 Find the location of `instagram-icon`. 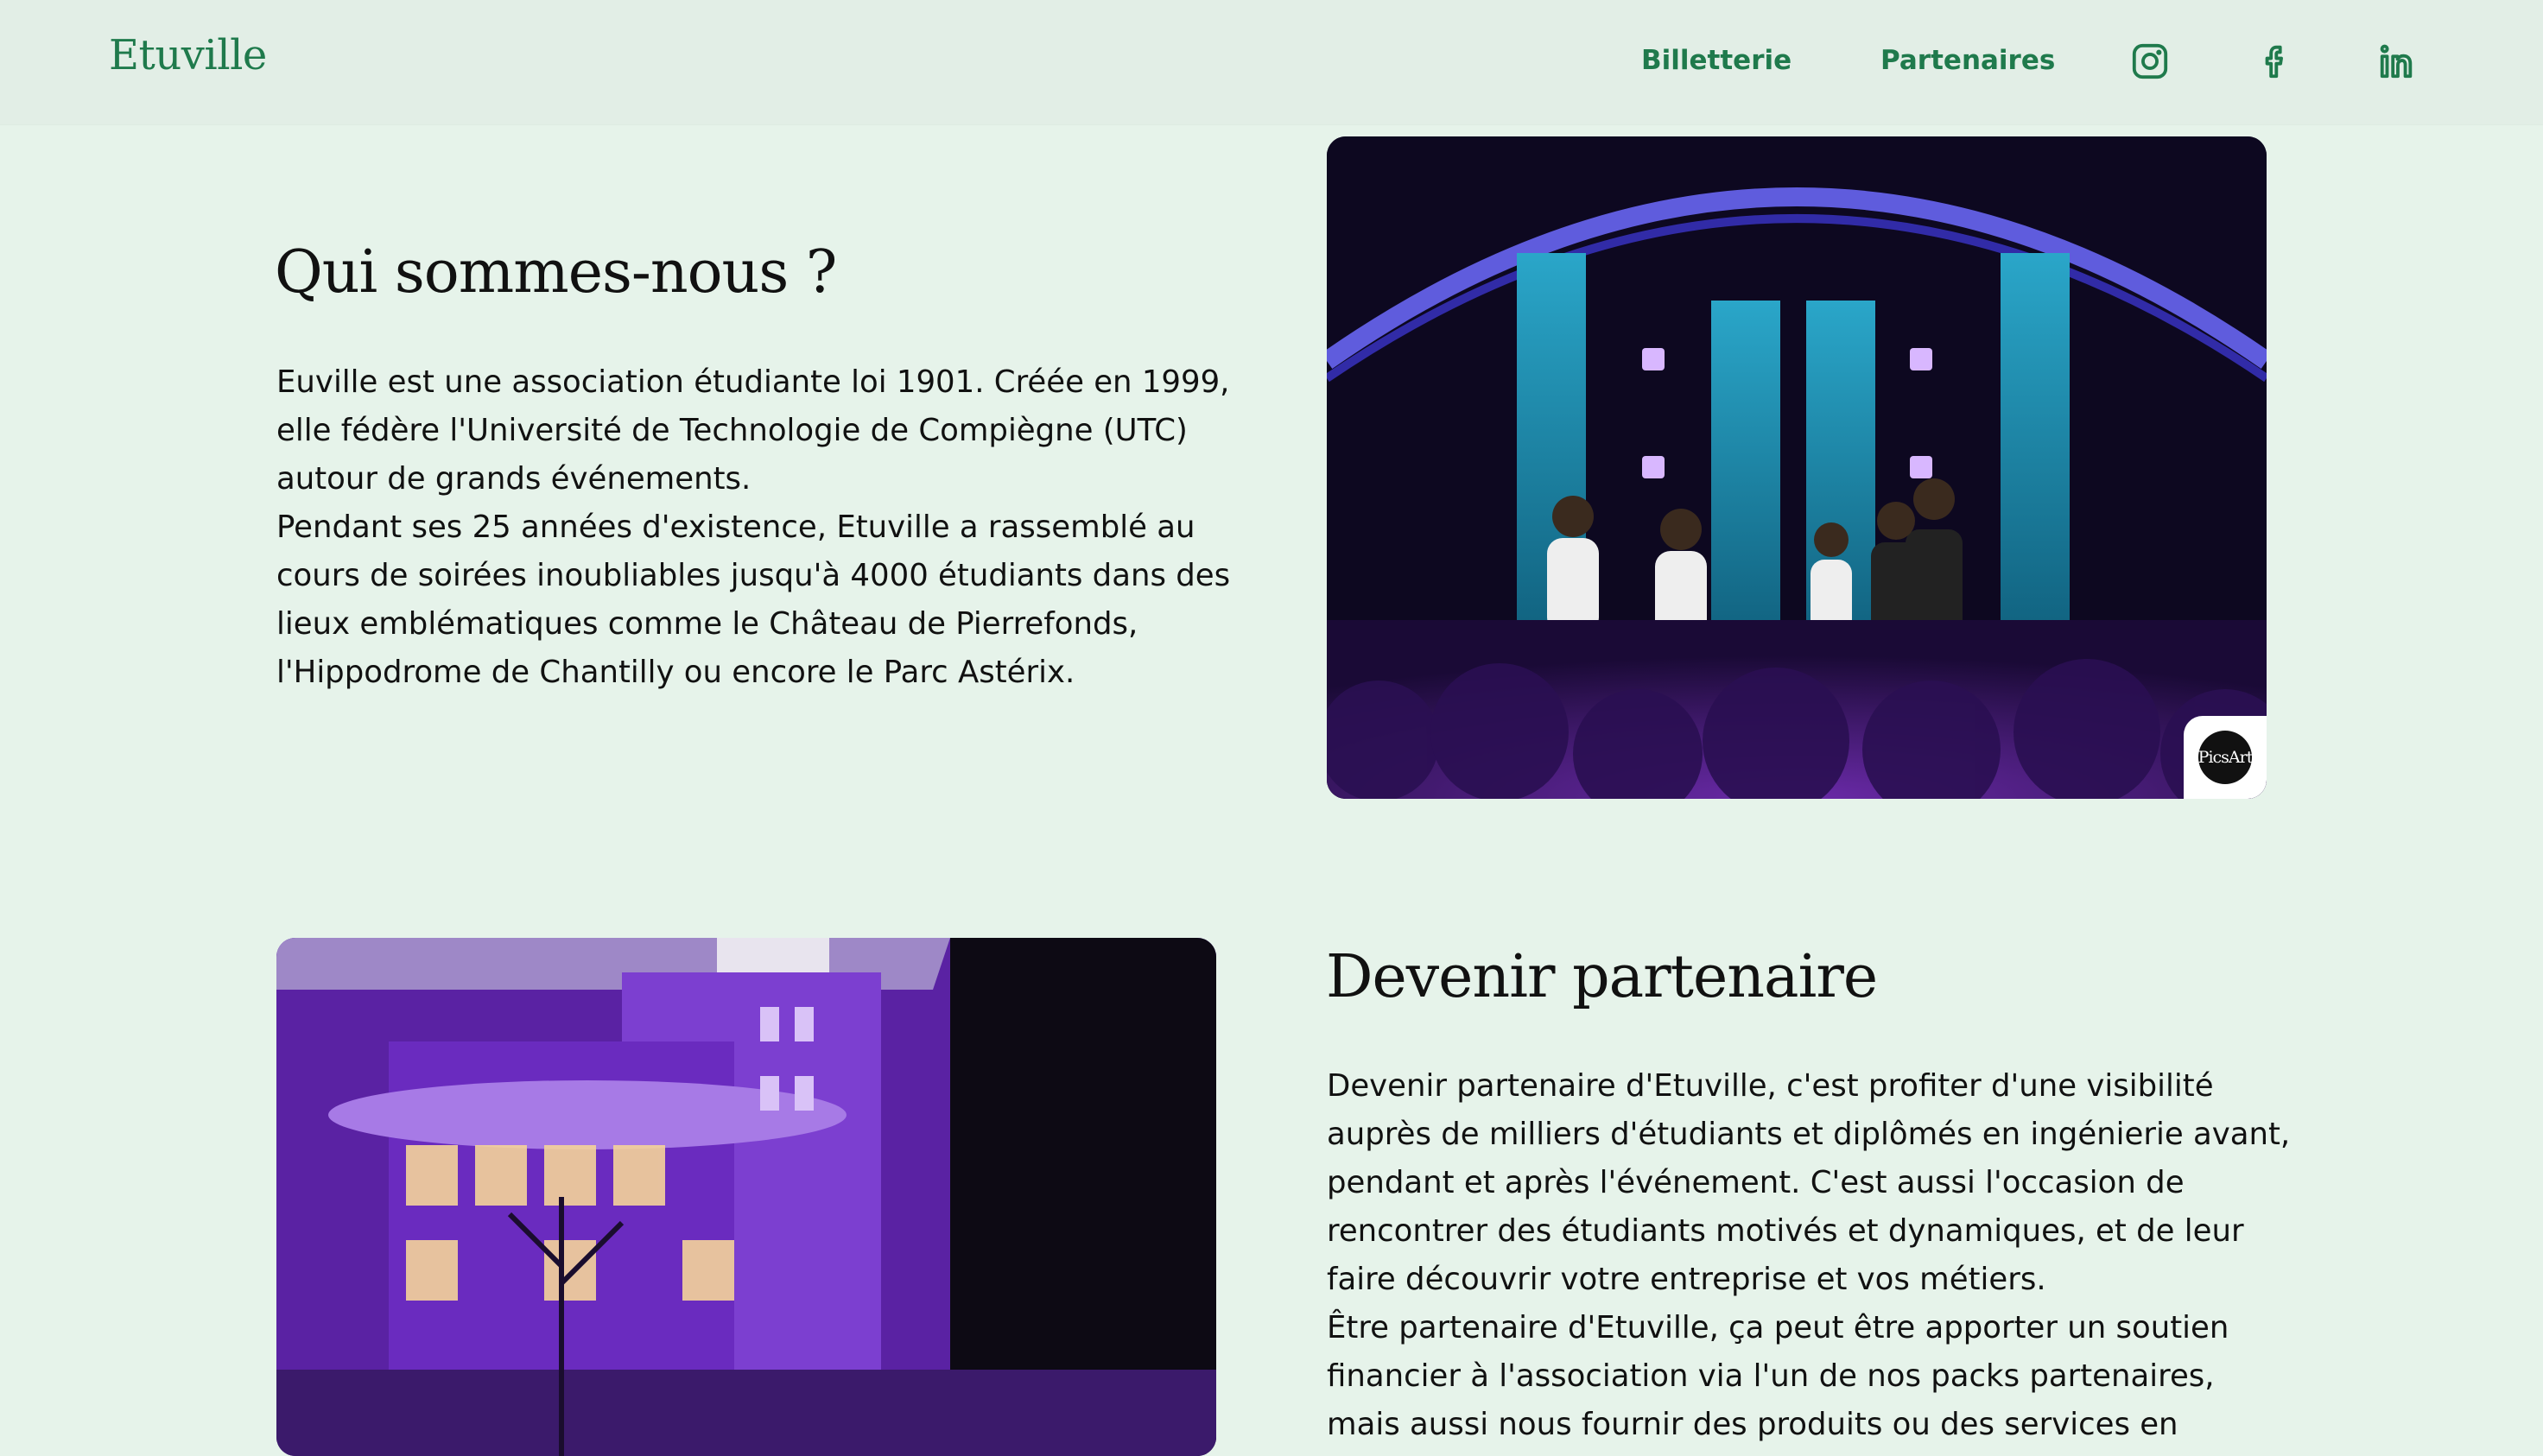

instagram-icon is located at coordinates (2150, 61).